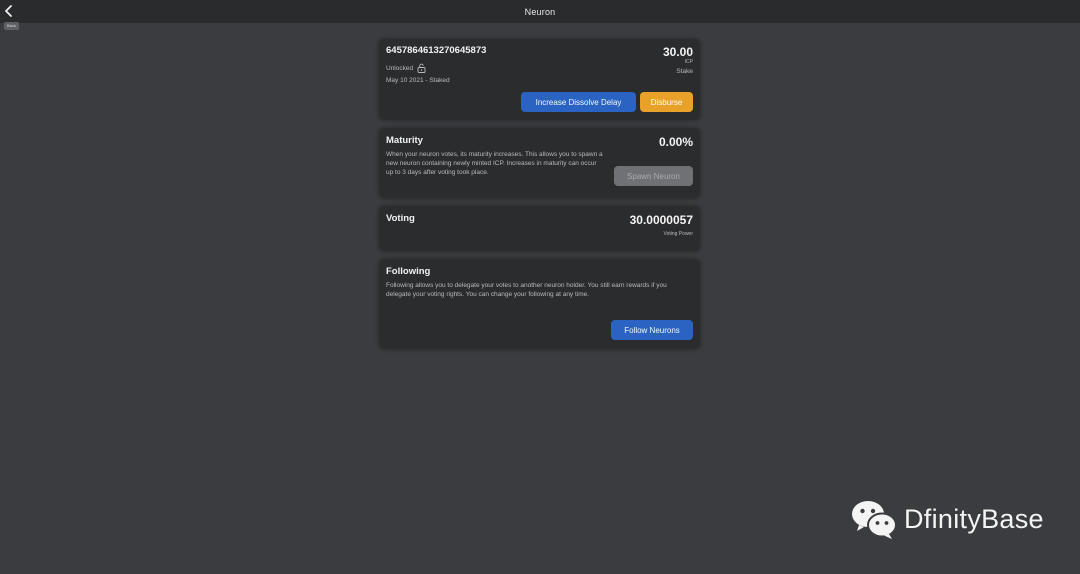 The height and width of the screenshot is (574, 1080). I want to click on page-title: Neuron, so click(540, 11).